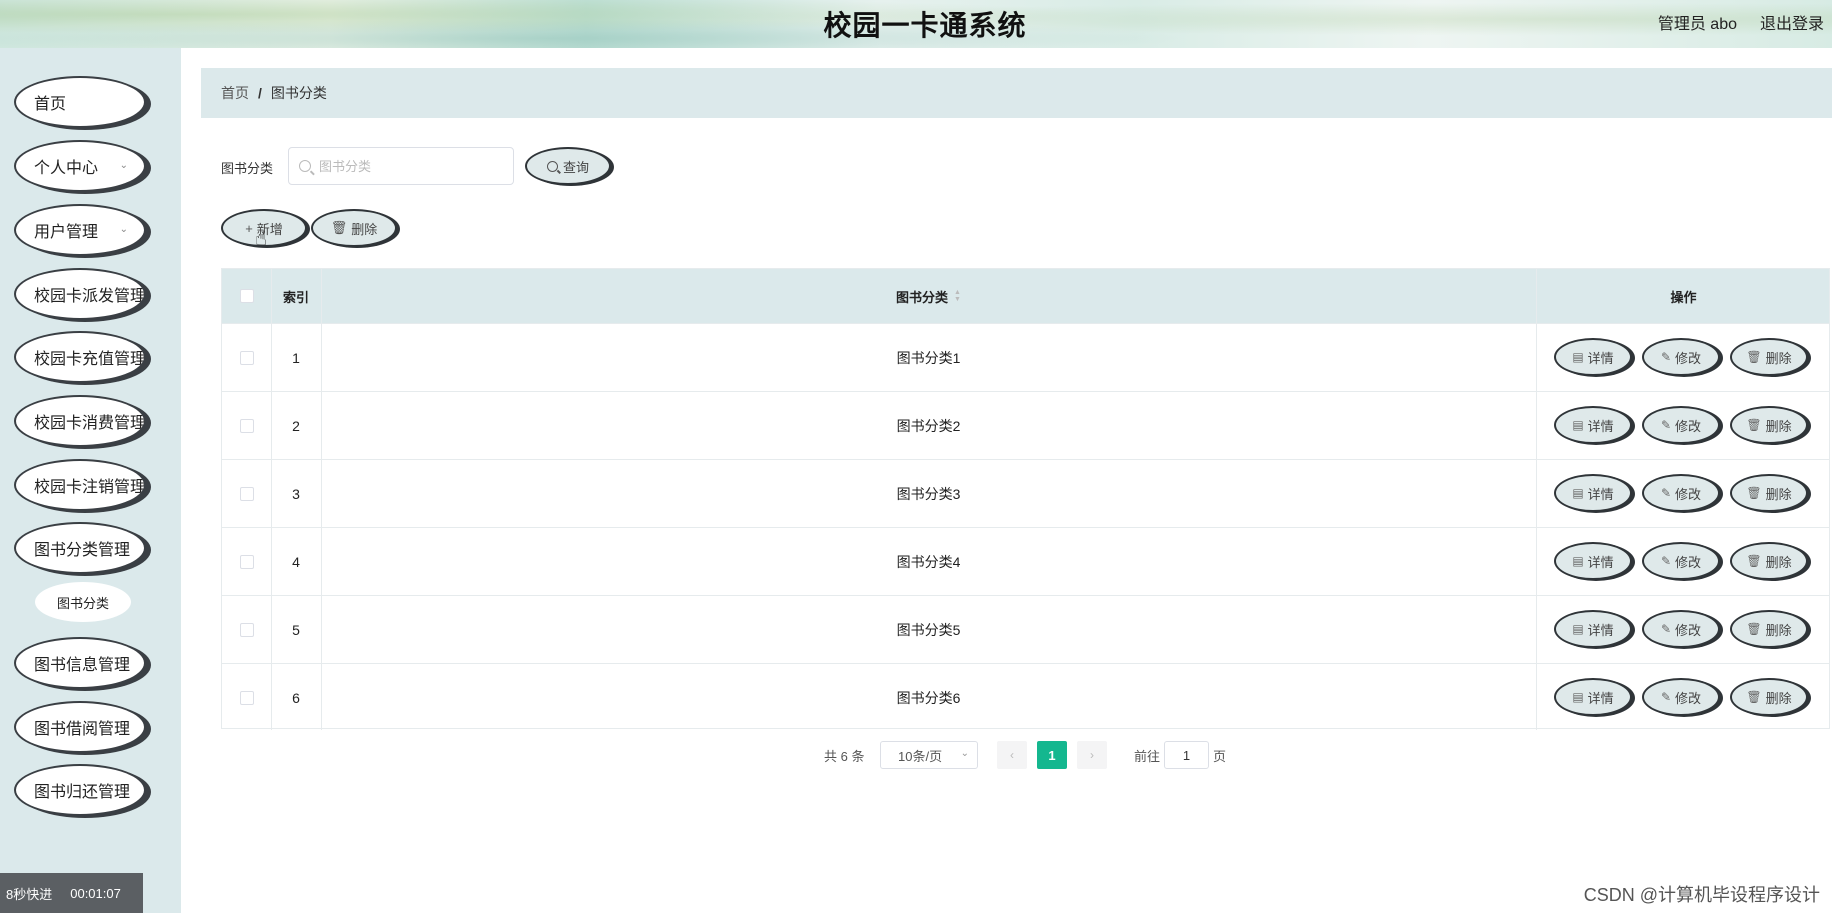 This screenshot has height=913, width=1832. Describe the element at coordinates (1186, 755) in the screenshot. I see `goto-page-input` at that location.